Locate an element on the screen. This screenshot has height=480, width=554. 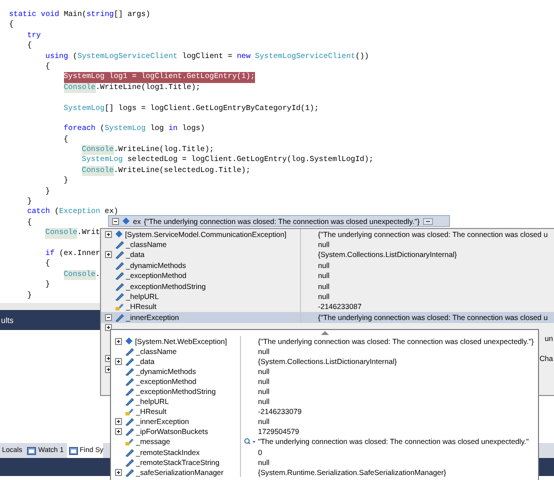
field-icon is located at coordinates (119, 317).